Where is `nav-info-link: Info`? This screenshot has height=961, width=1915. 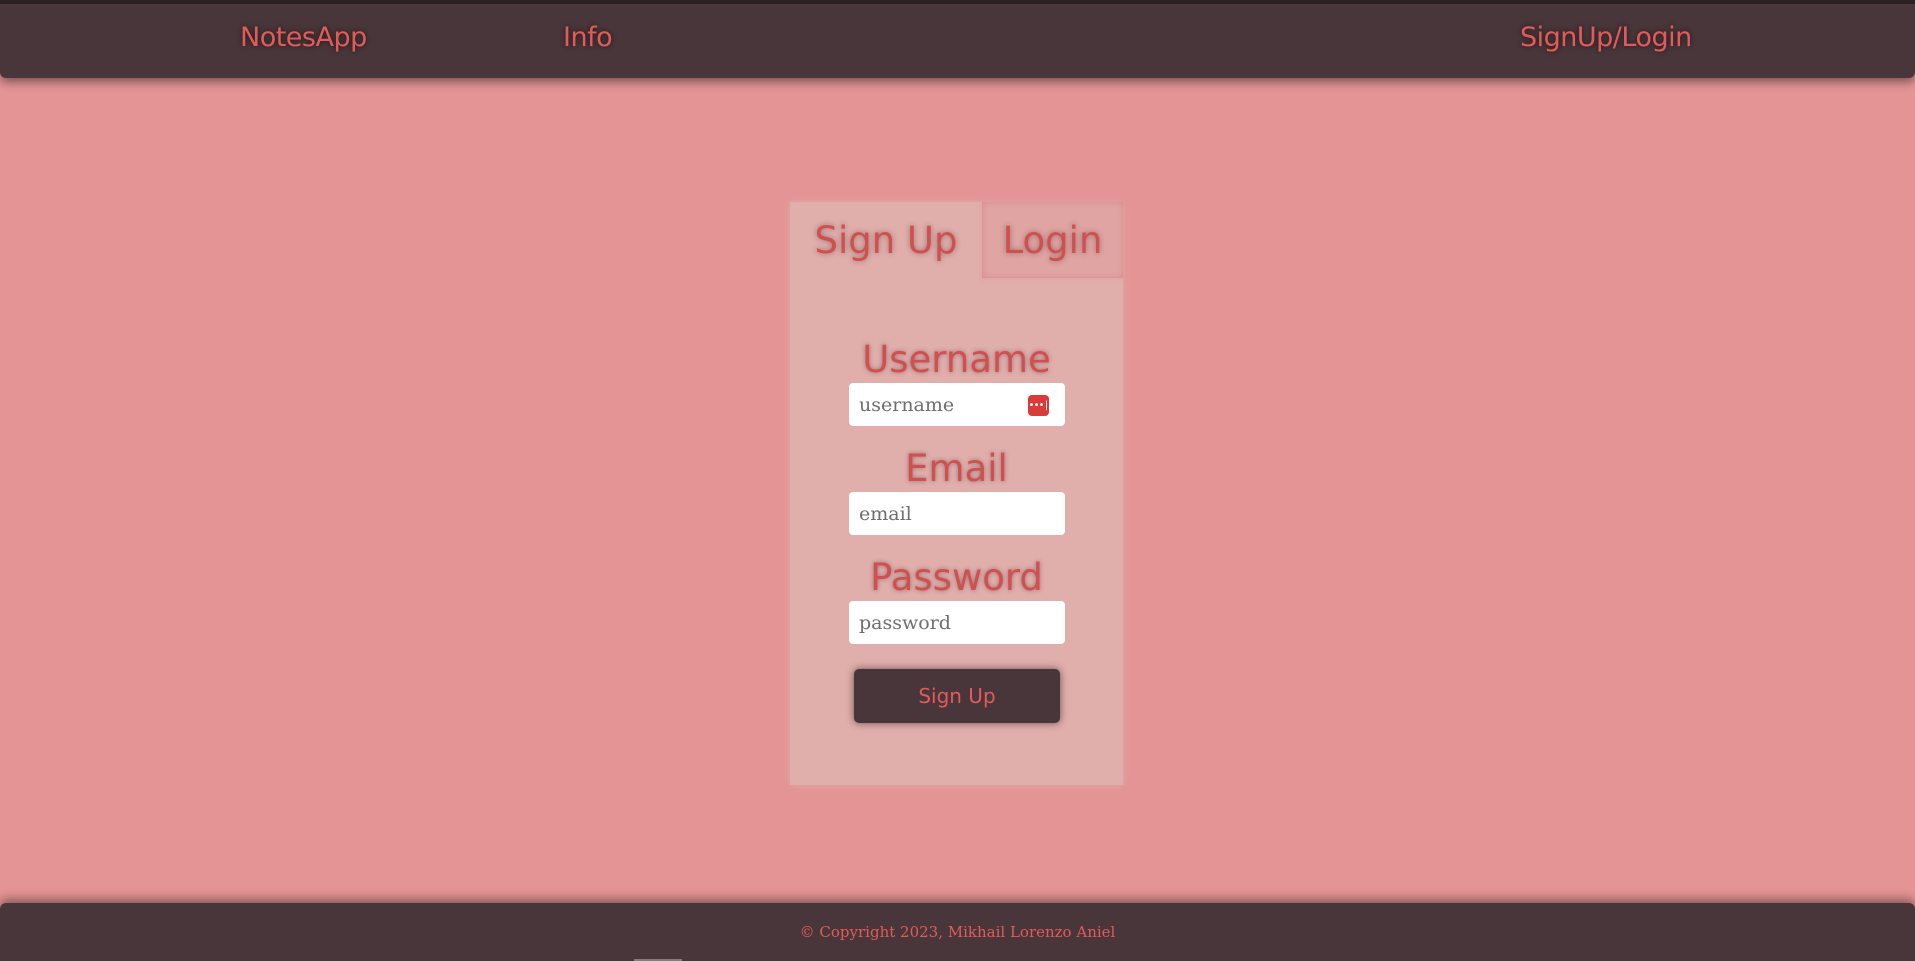
nav-info-link: Info is located at coordinates (588, 37).